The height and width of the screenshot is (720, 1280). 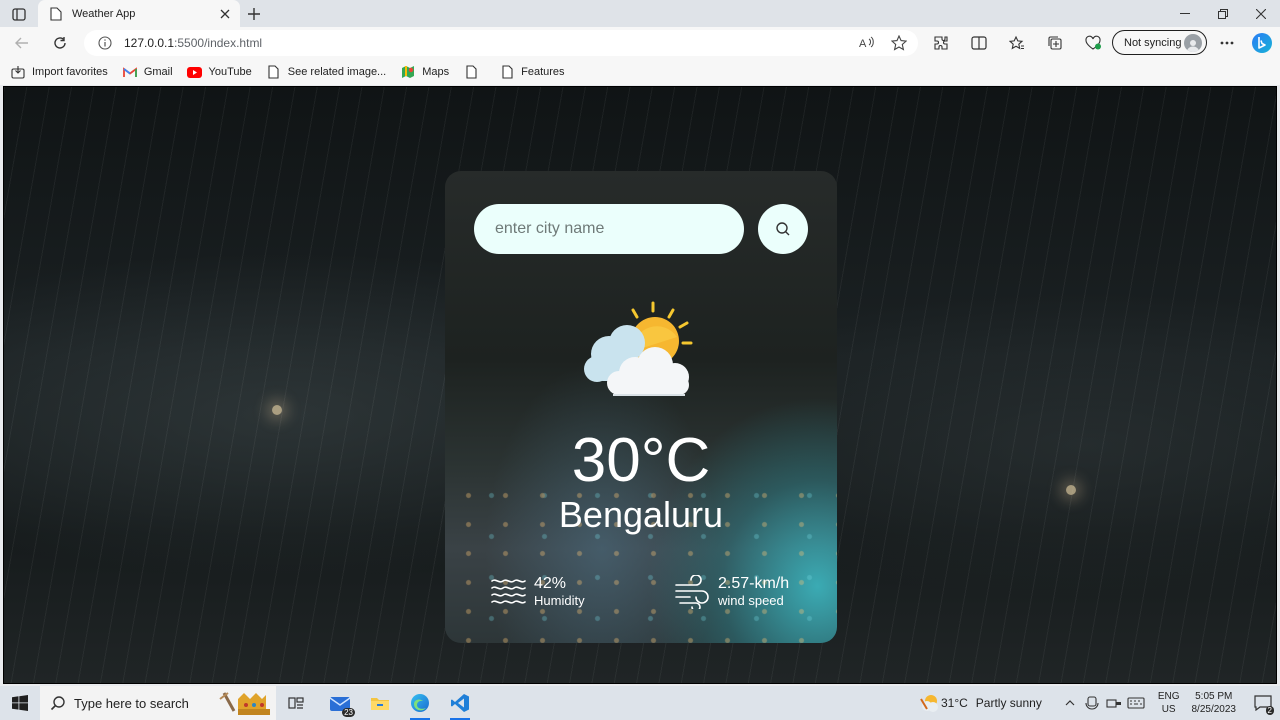 I want to click on mail-app-icon: 23, so click(x=340, y=703).